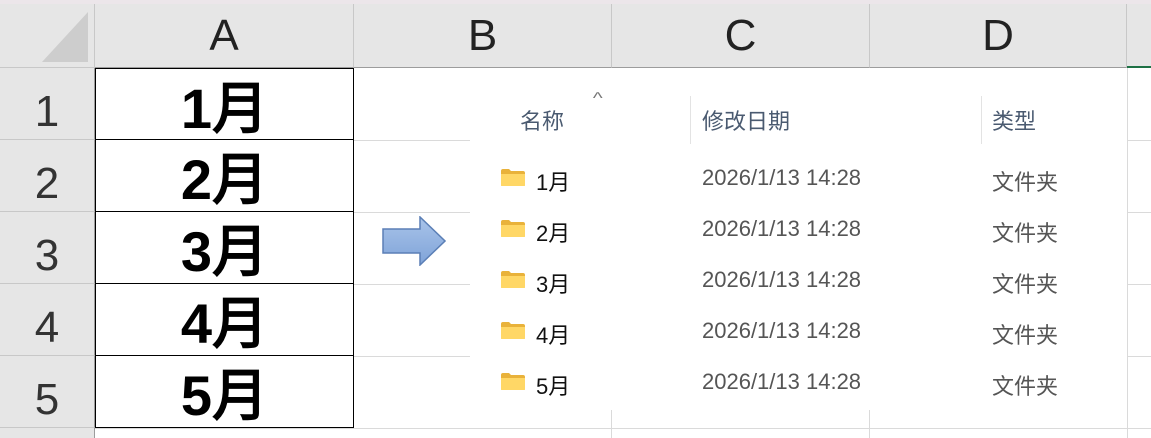  Describe the element at coordinates (746, 120) in the screenshot. I see `column-header-modified: 修改日期` at that location.